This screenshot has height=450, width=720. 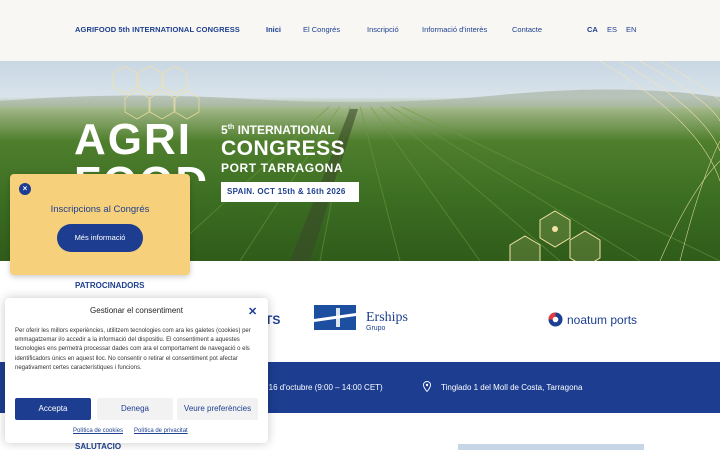 What do you see at coordinates (283, 148) in the screenshot?
I see `hero-congress: CONGRESS` at bounding box center [283, 148].